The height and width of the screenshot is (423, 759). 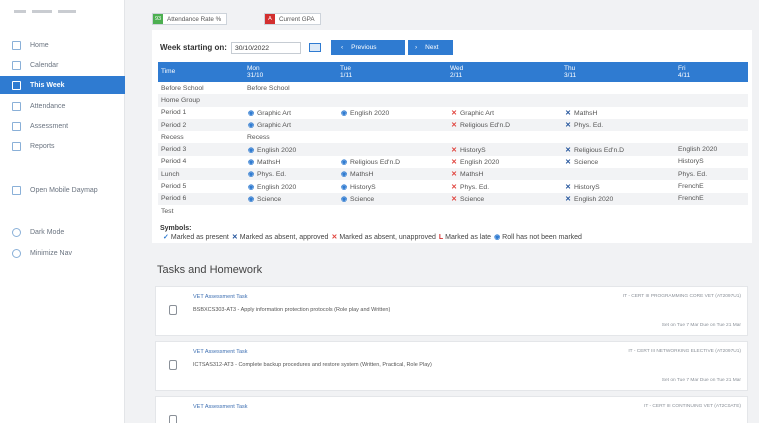 I want to click on timetable-cell: ◉ Phys. Ed., so click(x=290, y=174).